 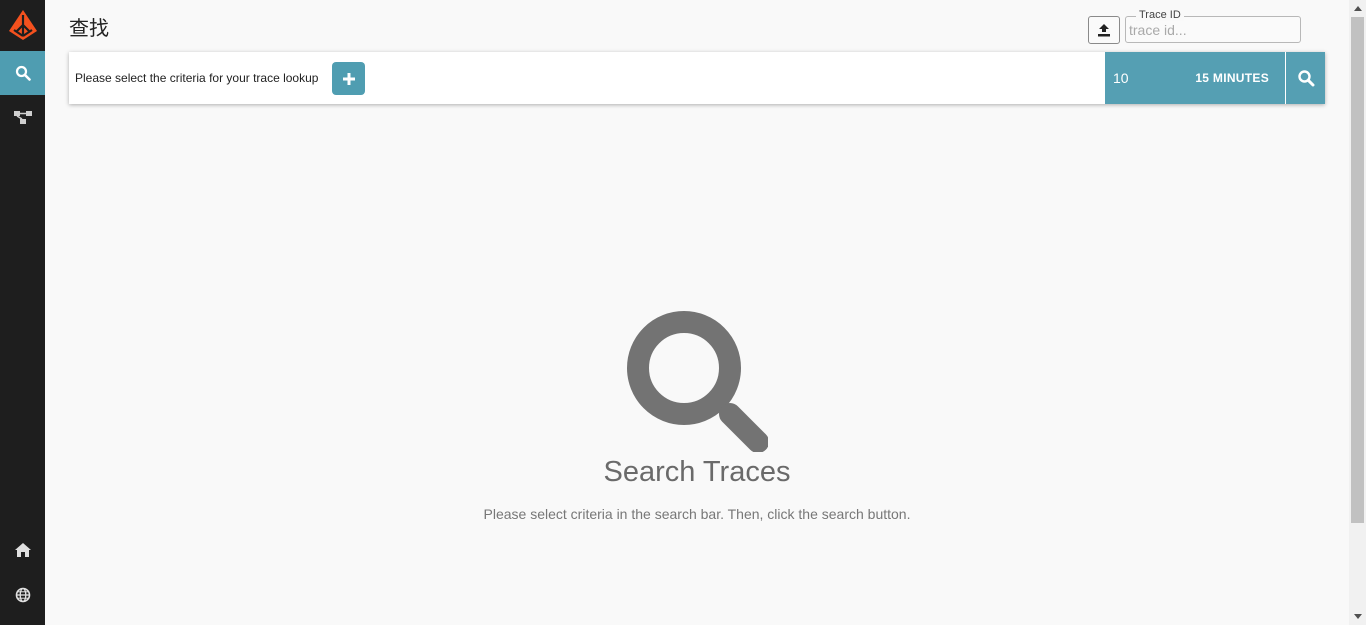 I want to click on empty-state-title: Search Traces, so click(x=697, y=472).